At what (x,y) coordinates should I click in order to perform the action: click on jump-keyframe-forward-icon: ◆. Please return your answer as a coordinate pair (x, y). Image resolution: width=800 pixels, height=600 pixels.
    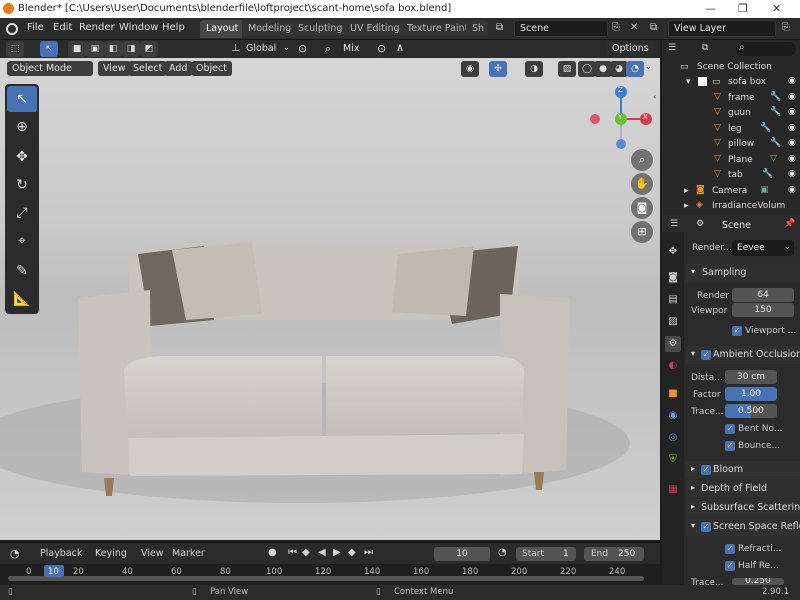
    Looking at the image, I should click on (352, 552).